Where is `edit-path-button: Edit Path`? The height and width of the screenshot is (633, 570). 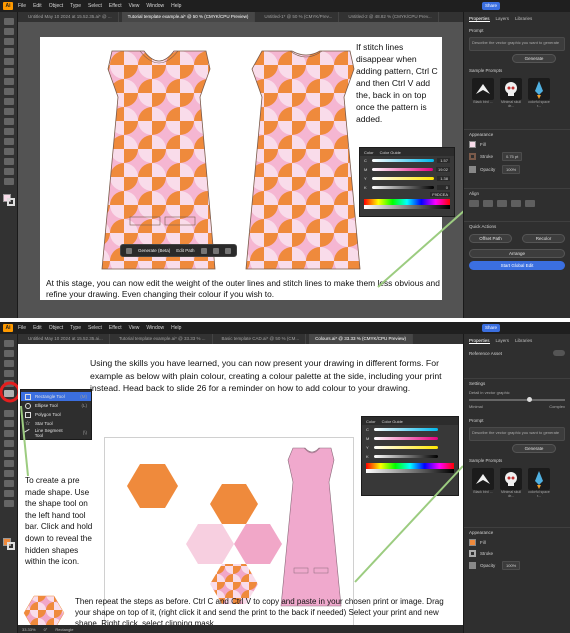 edit-path-button: Edit Path is located at coordinates (185, 250).